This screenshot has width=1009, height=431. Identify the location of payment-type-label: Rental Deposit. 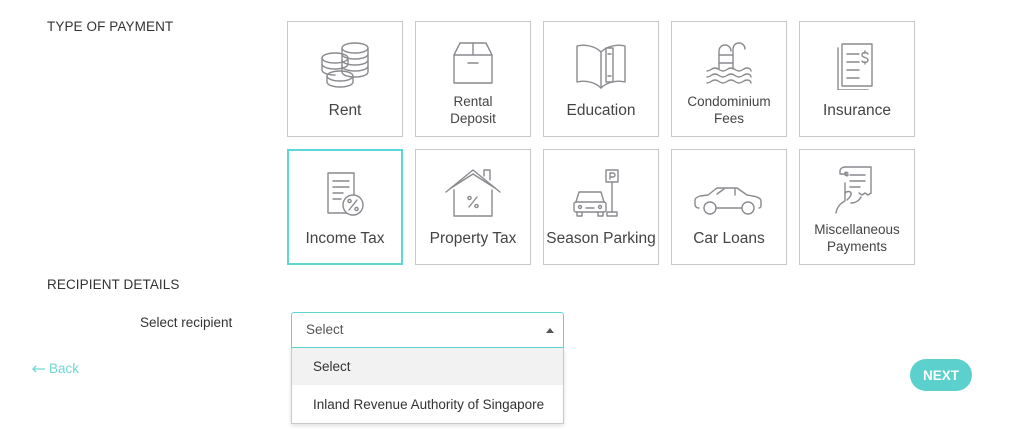
(473, 110).